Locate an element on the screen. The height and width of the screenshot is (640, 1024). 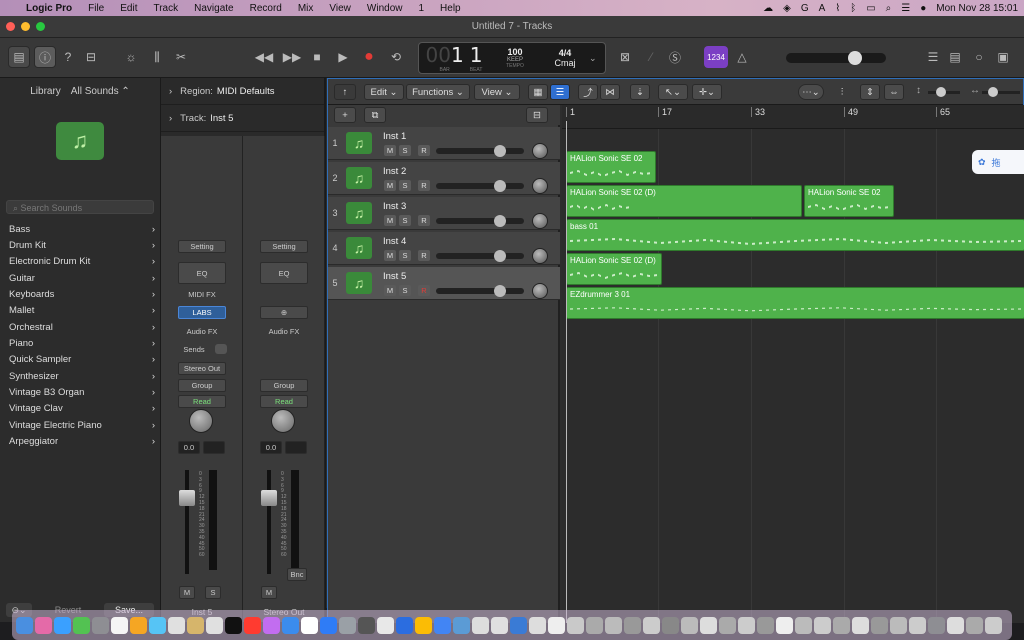
calendar-icon is located at coordinates (119, 625).